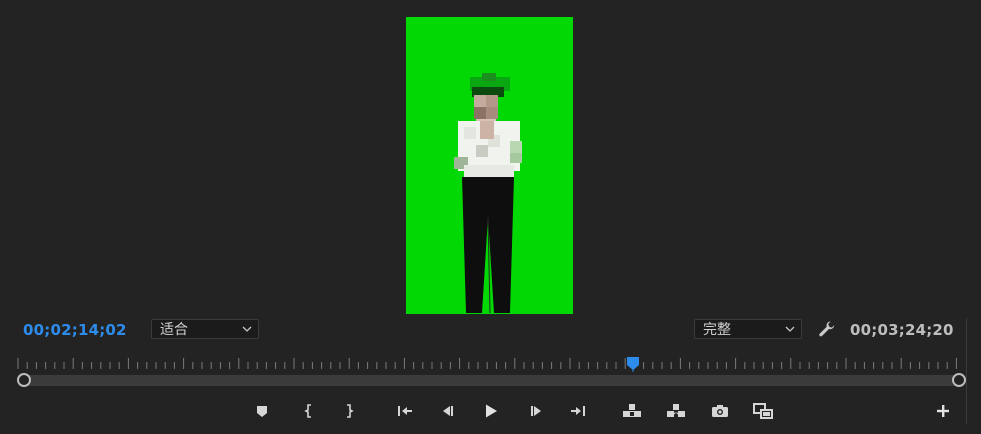  I want to click on playback-resolution-value: 完整, so click(717, 330).